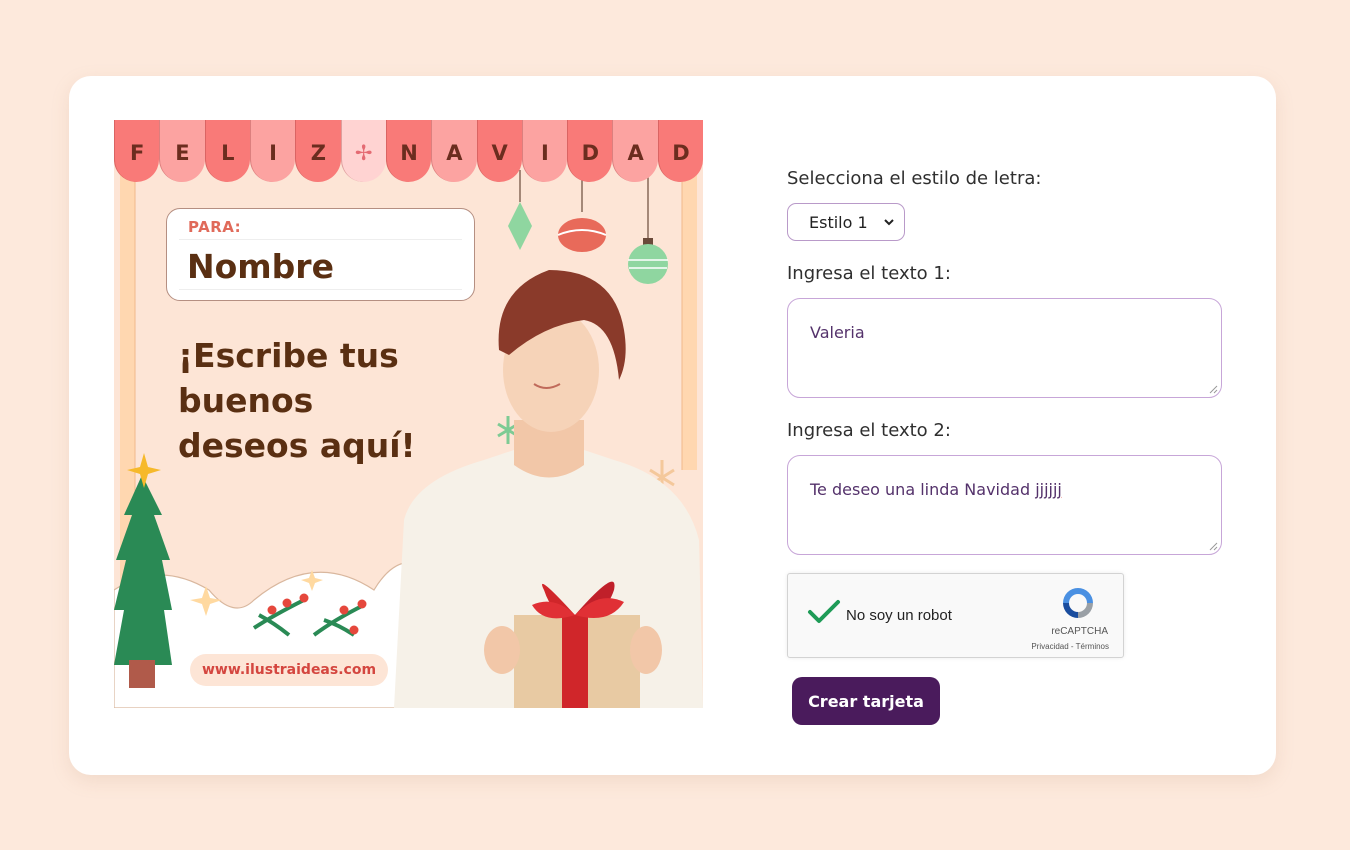 This screenshot has height=850, width=1350. I want to click on banner-flag: Z, so click(318, 151).